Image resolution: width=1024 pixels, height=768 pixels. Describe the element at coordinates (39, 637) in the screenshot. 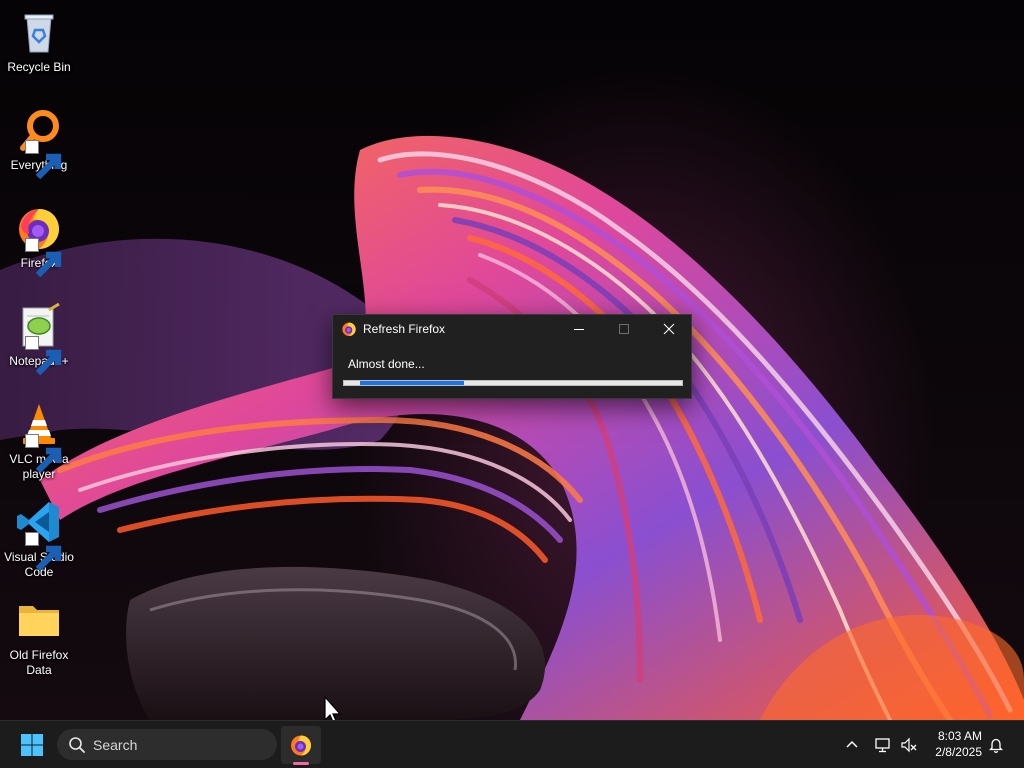

I see `desktop-icon-old-firefox-data: Old Firefox Data` at that location.